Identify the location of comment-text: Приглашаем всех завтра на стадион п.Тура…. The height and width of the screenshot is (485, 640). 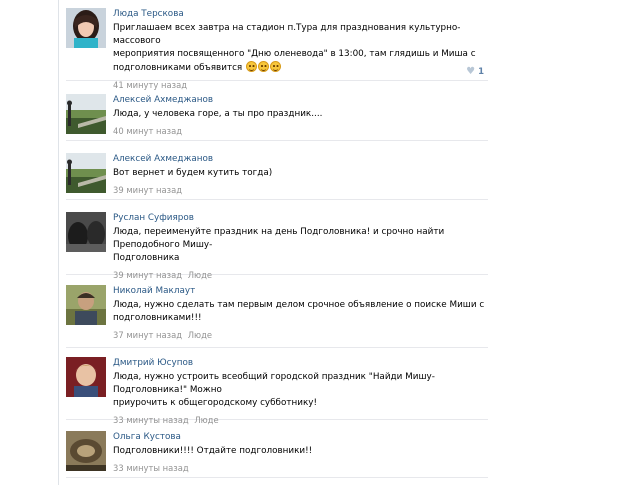
(294, 48).